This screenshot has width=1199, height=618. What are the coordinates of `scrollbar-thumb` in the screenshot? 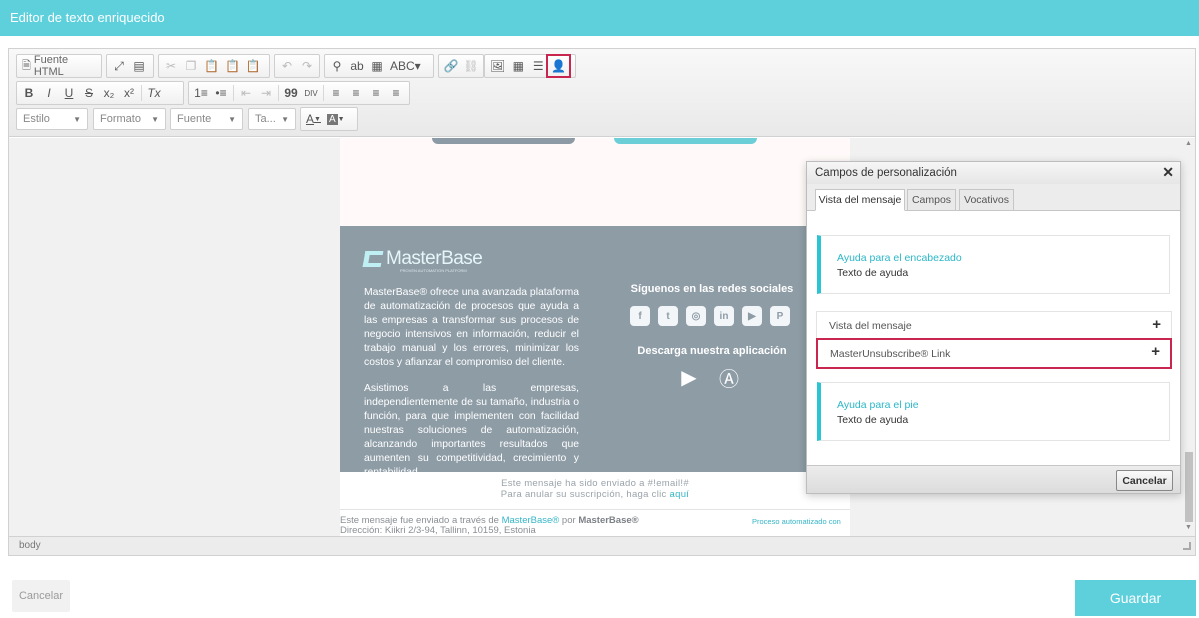 It's located at (1189, 487).